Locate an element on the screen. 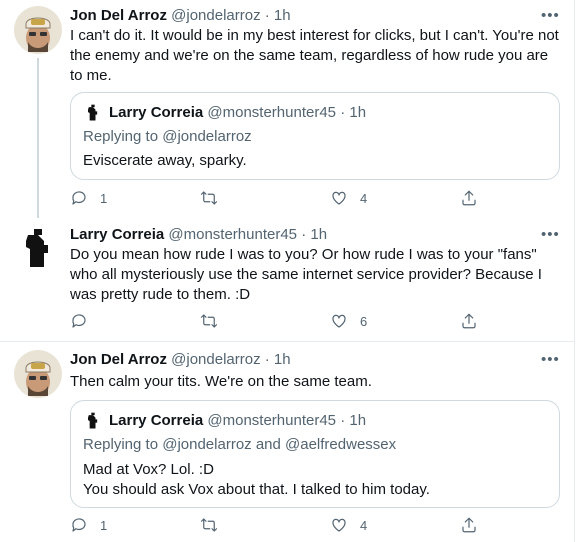  quote-text: Mad at Vox? Lol. :D is located at coordinates (148, 469).